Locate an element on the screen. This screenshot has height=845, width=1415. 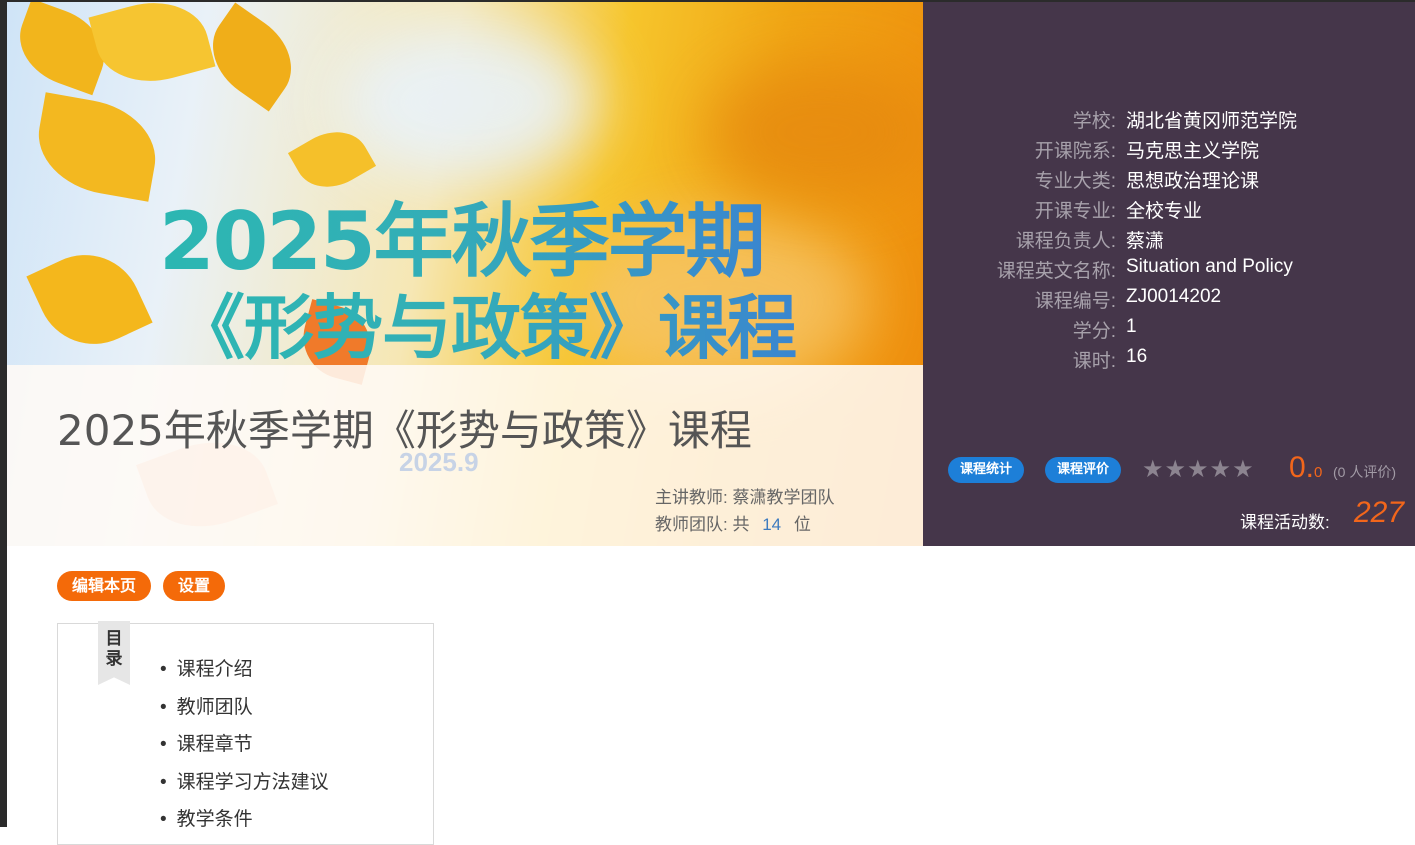
lead-teacher-line: 主讲教师: 蔡潇教学团队 is located at coordinates (744, 495).